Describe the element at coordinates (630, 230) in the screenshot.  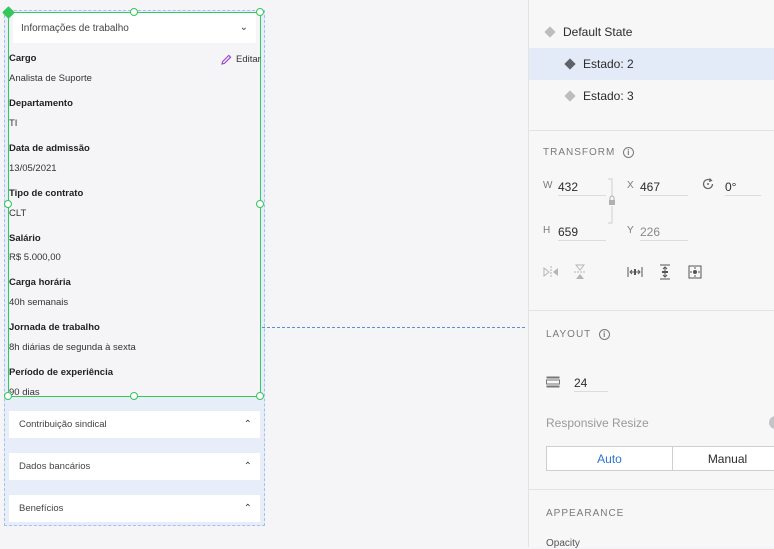
I see `y-label: Y` at that location.